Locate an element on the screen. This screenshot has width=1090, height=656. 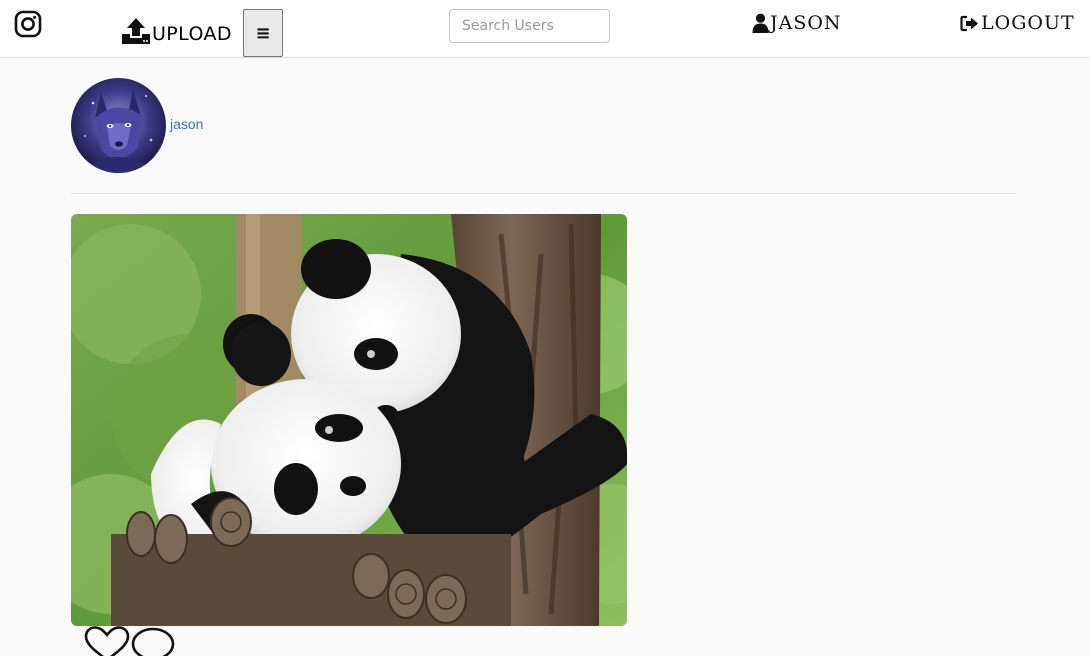
sign-out-icon is located at coordinates (969, 23).